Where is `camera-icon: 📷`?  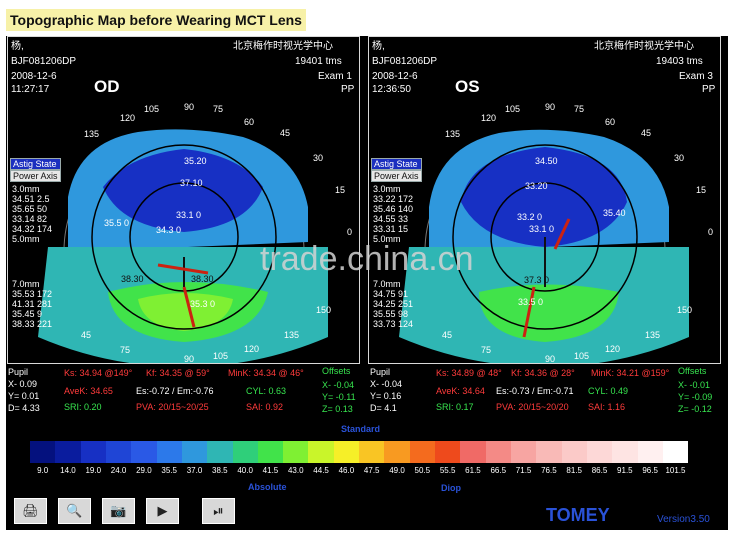
camera-icon: 📷 is located at coordinates (118, 510).